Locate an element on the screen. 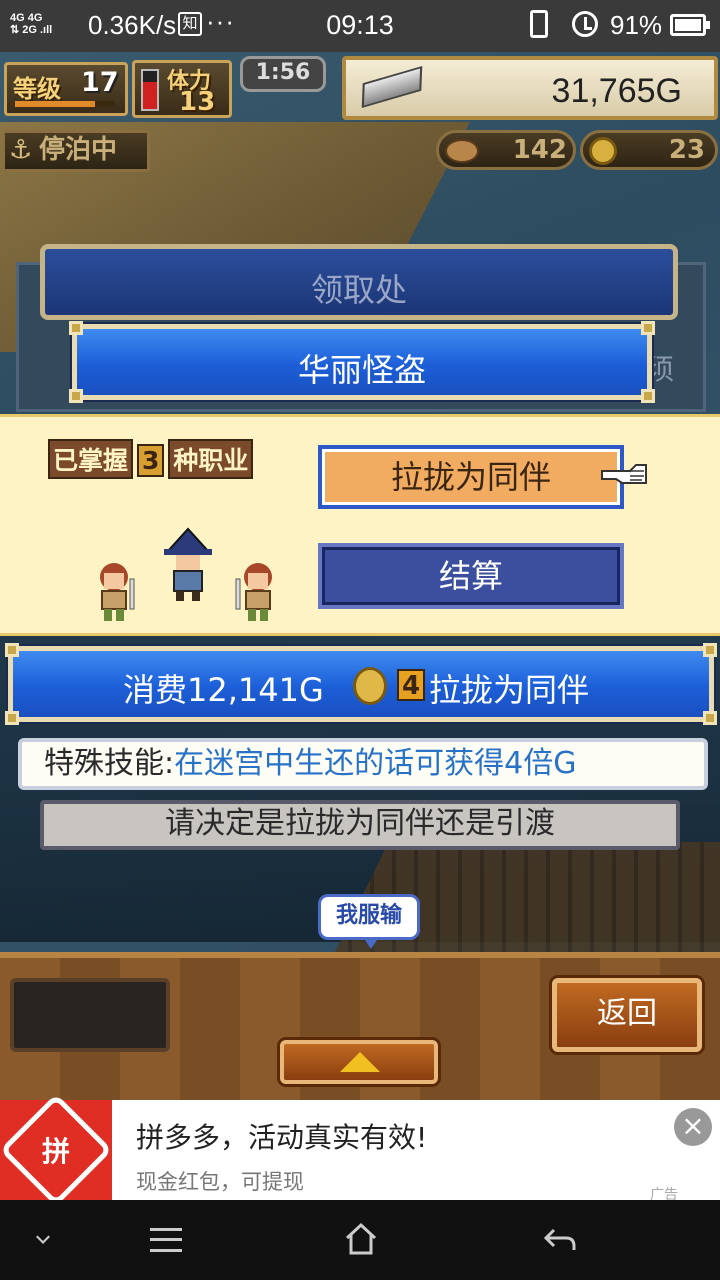  special-skill-info: 特殊技能:在迷宫中生还的话可获得4倍G is located at coordinates (363, 764).